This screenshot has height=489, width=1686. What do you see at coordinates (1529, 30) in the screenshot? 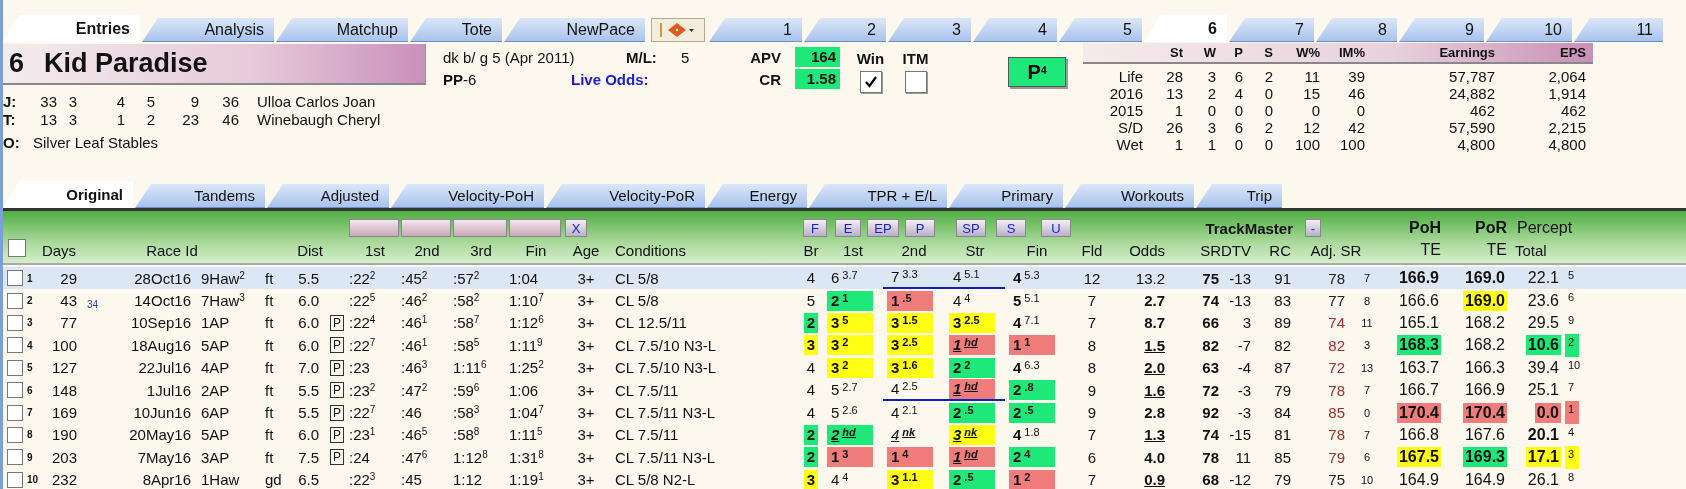
I see `tab: 10` at bounding box center [1529, 30].